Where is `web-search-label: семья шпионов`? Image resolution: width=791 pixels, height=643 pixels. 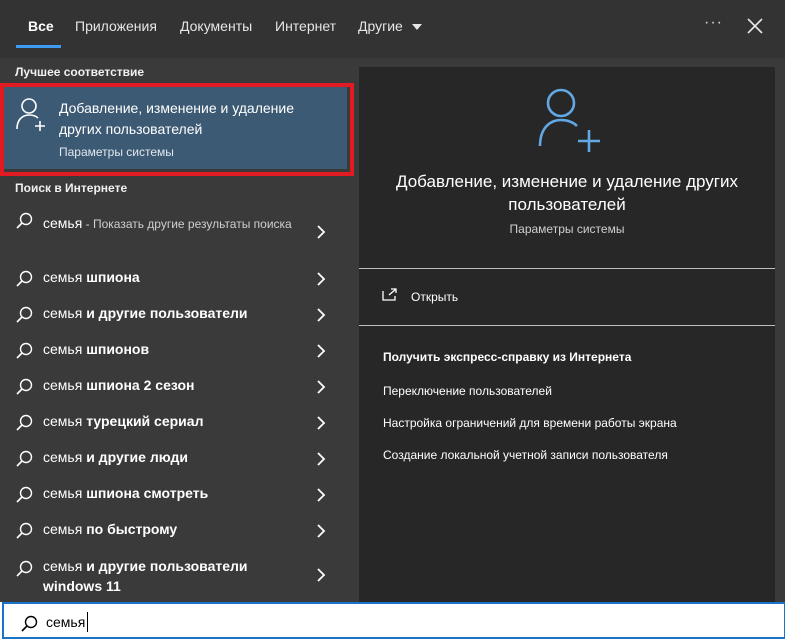
web-search-label: семья шпионов is located at coordinates (96, 349).